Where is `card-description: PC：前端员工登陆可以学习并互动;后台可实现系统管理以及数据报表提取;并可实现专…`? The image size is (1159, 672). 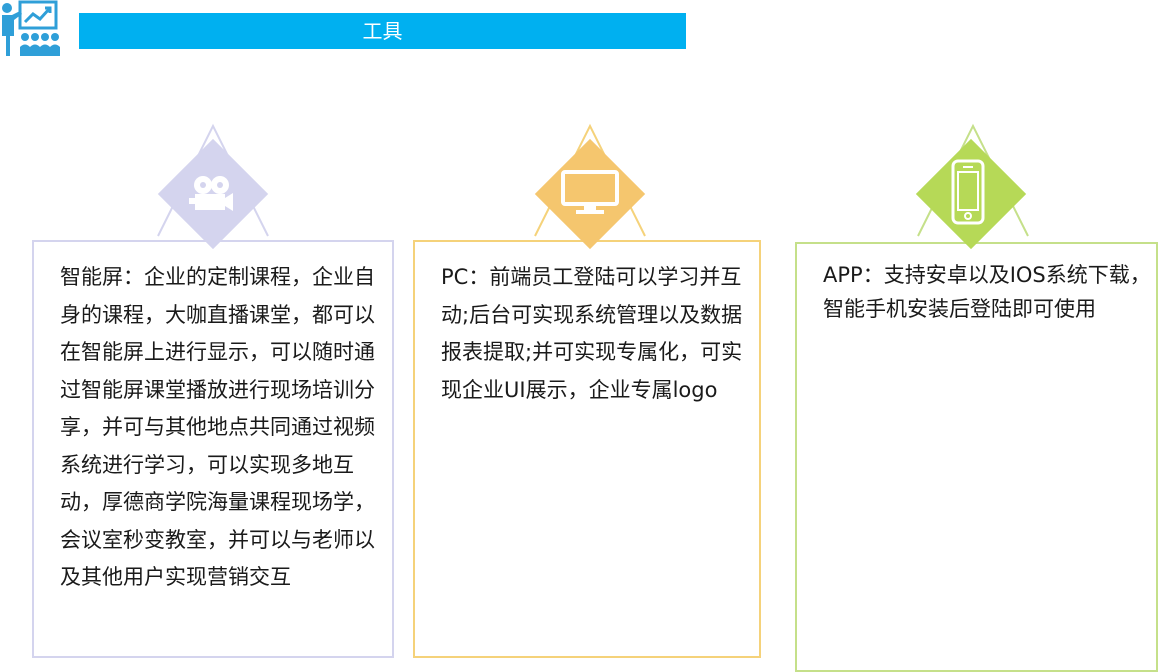
card-description: PC：前端员工登陆可以学习并互动;后台可实现系统管理以及数据报表提取;并可实现专… is located at coordinates (592, 333).